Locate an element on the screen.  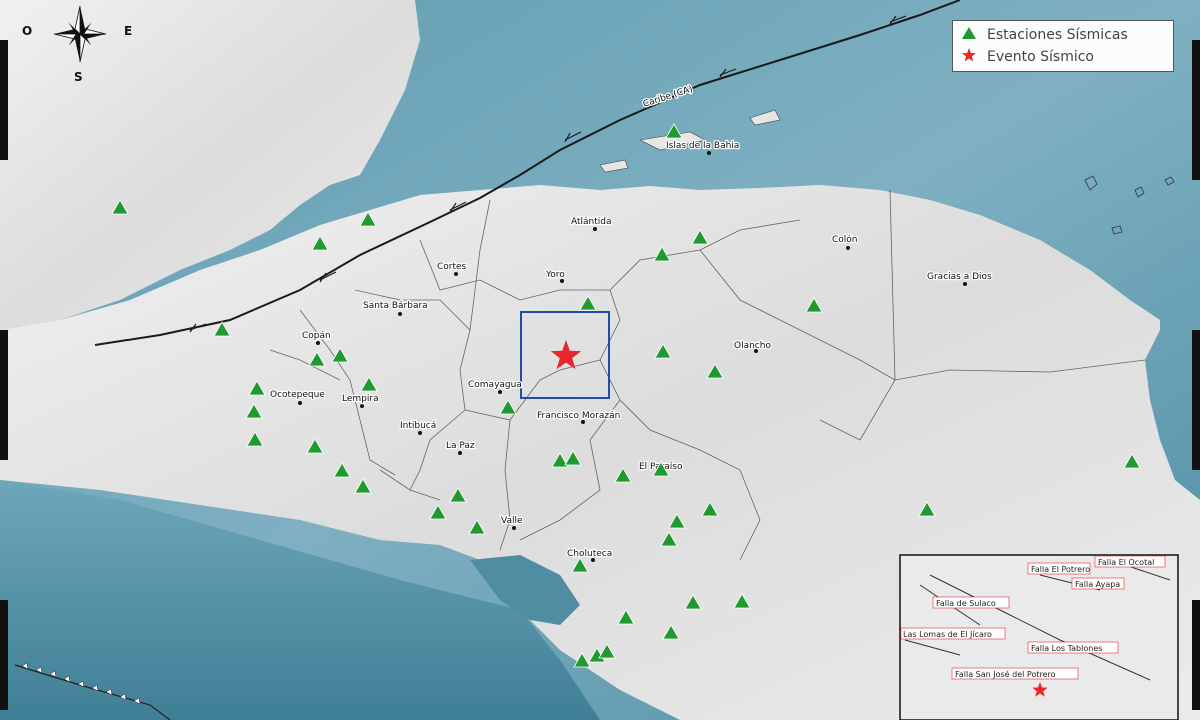
fault-sulaco: Falla de Sulaco is located at coordinates (966, 603).